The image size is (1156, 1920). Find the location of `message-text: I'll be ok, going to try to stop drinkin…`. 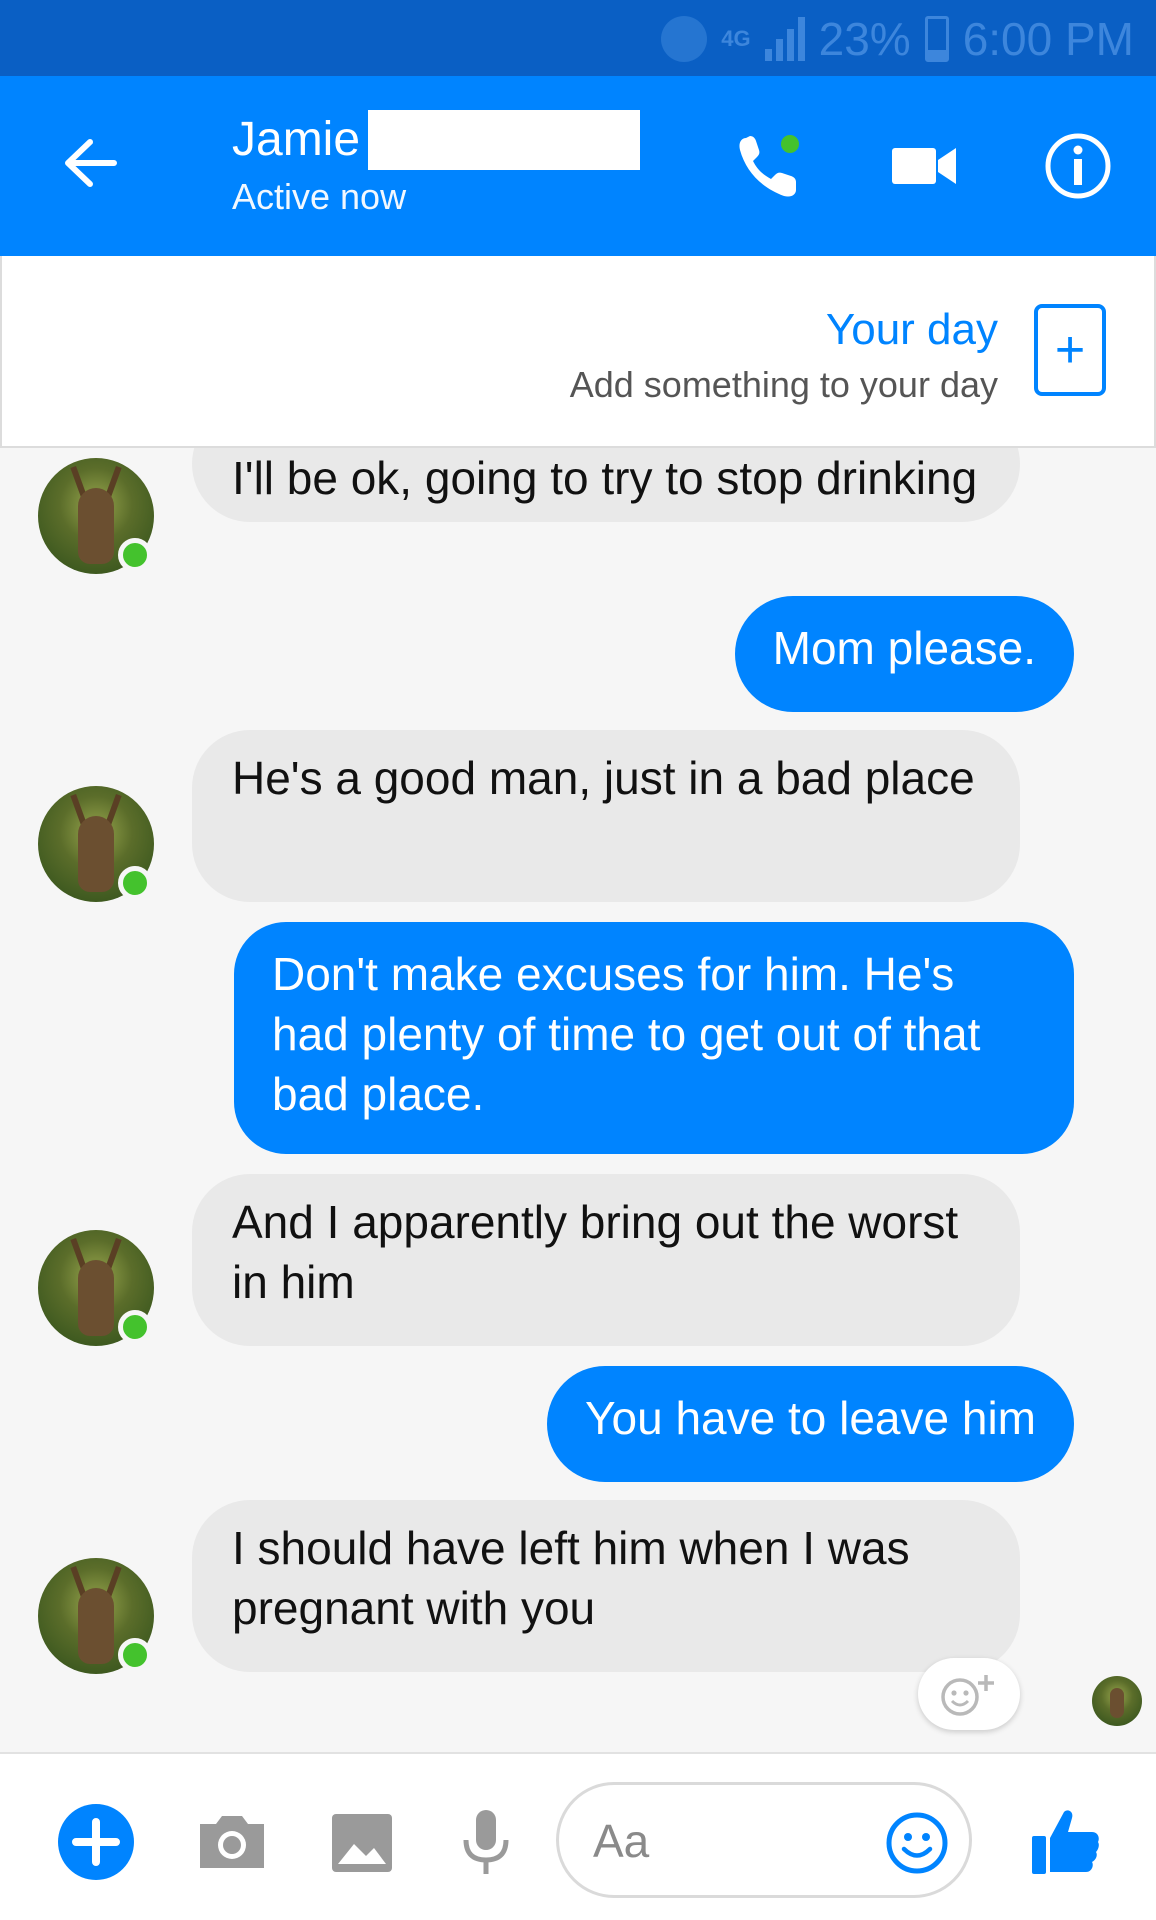

message-text: I'll be ok, going to try to stop drinkin… is located at coordinates (605, 478).